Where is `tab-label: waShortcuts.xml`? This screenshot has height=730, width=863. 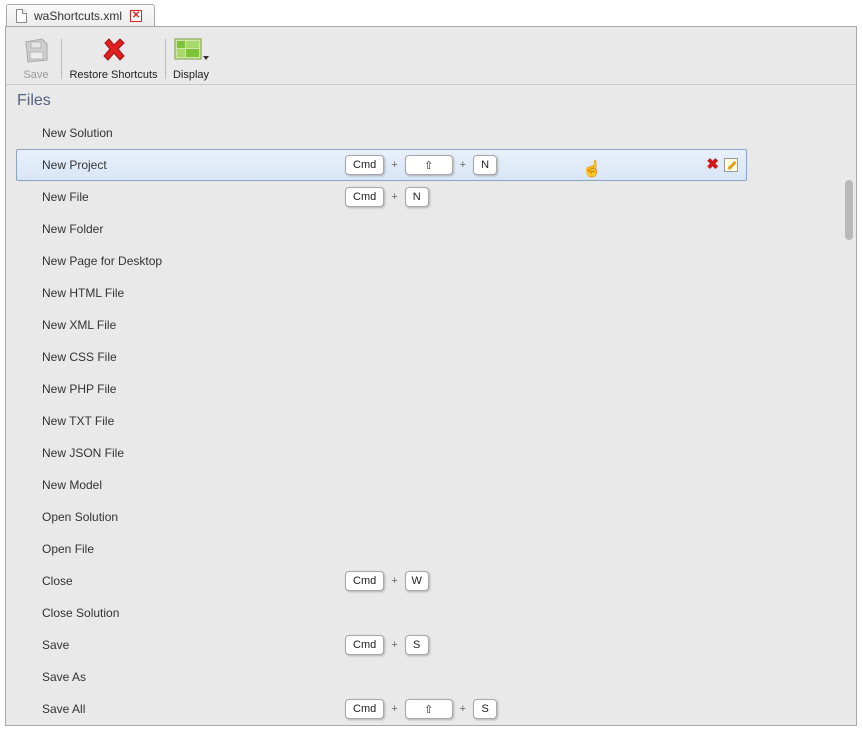
tab-label: waShortcuts.xml is located at coordinates (78, 16).